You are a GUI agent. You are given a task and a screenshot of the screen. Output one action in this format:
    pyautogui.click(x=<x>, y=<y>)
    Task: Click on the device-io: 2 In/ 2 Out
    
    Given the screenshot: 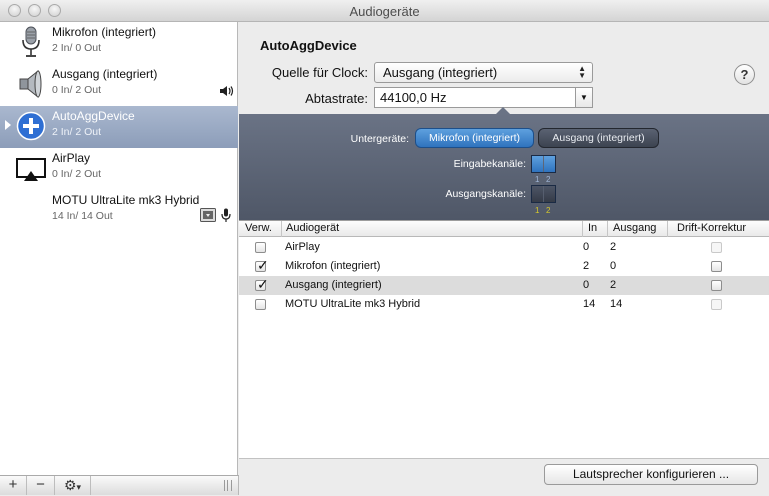 What is the action you would take?
    pyautogui.click(x=77, y=132)
    